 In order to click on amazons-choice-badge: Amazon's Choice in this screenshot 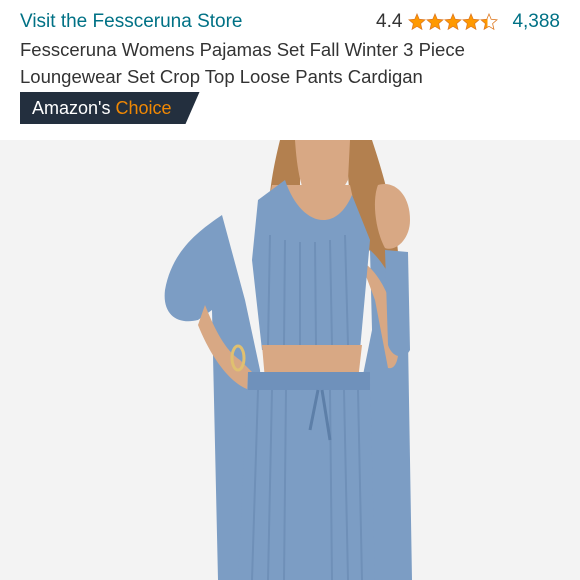, I will do `click(110, 108)`.